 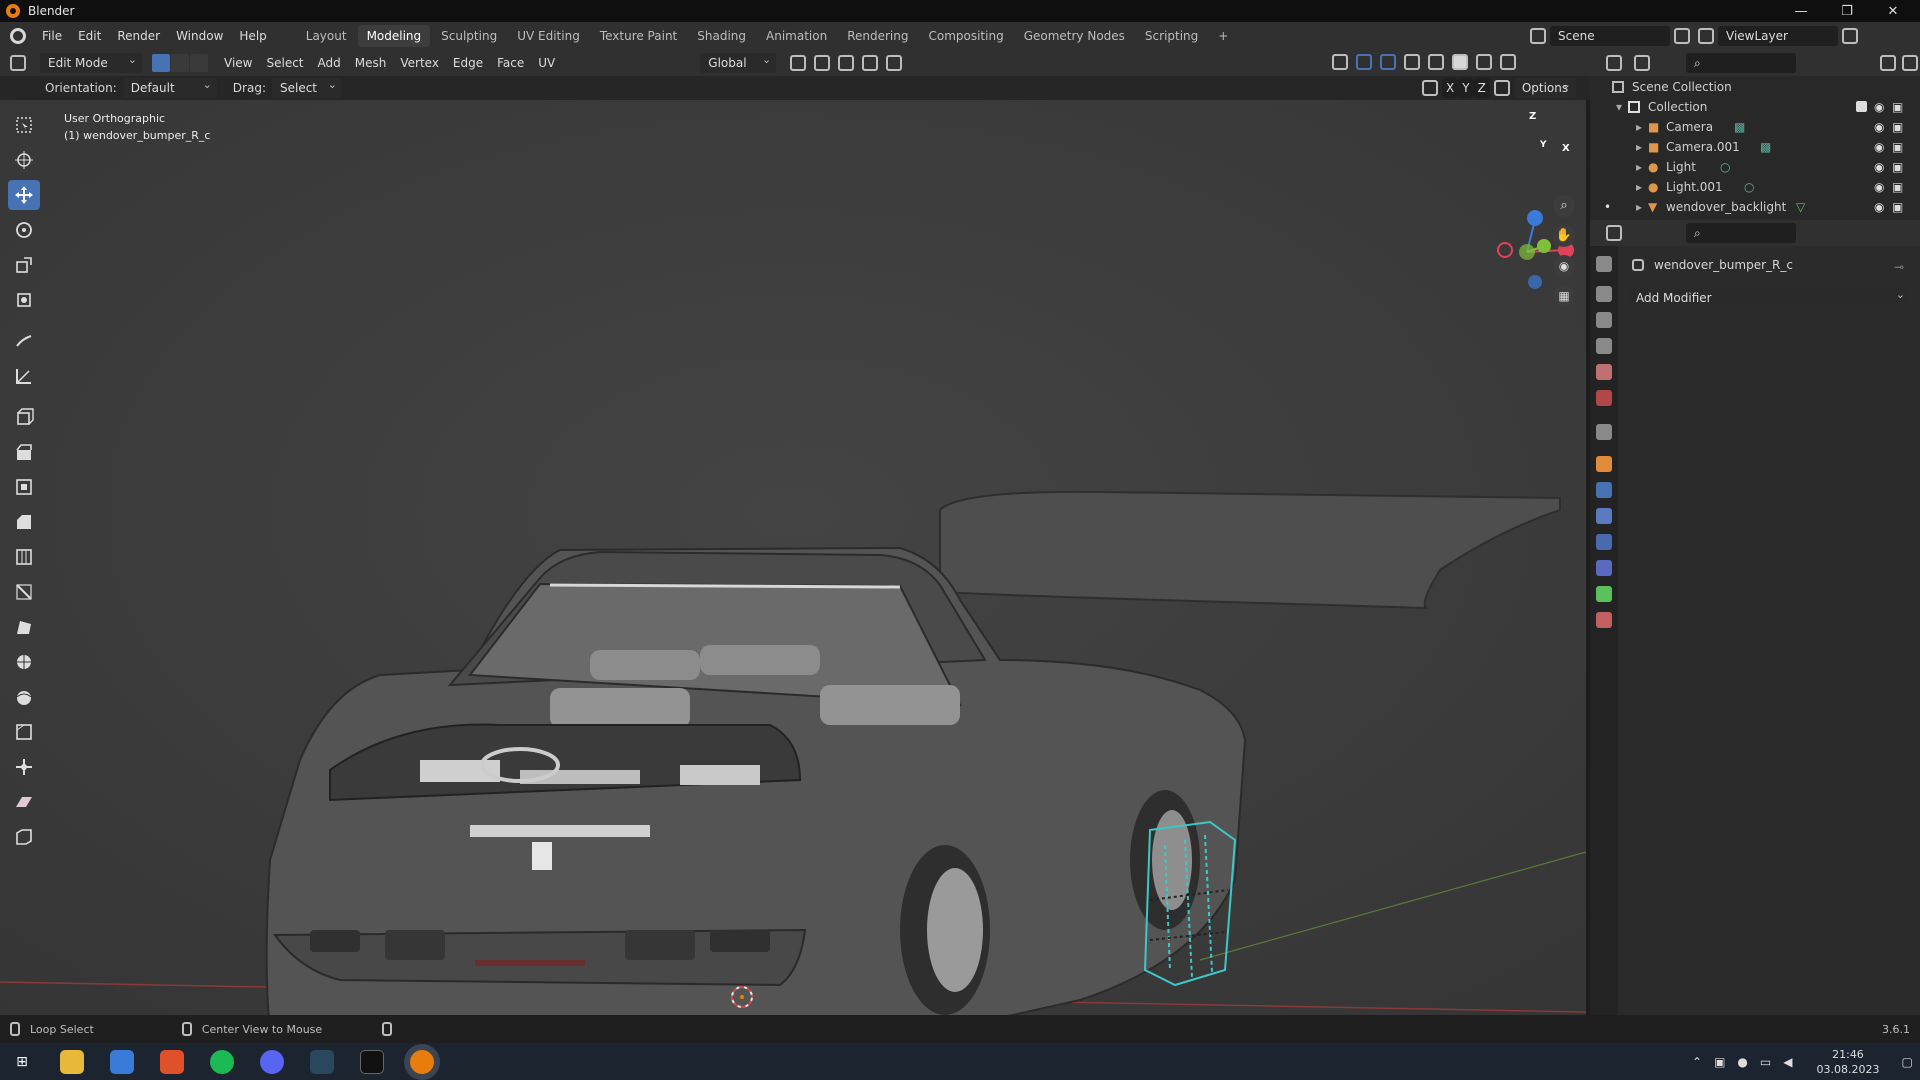 I want to click on outliner-item-light: ▸ ● Light ○ ◉ ▣, so click(x=1755, y=167).